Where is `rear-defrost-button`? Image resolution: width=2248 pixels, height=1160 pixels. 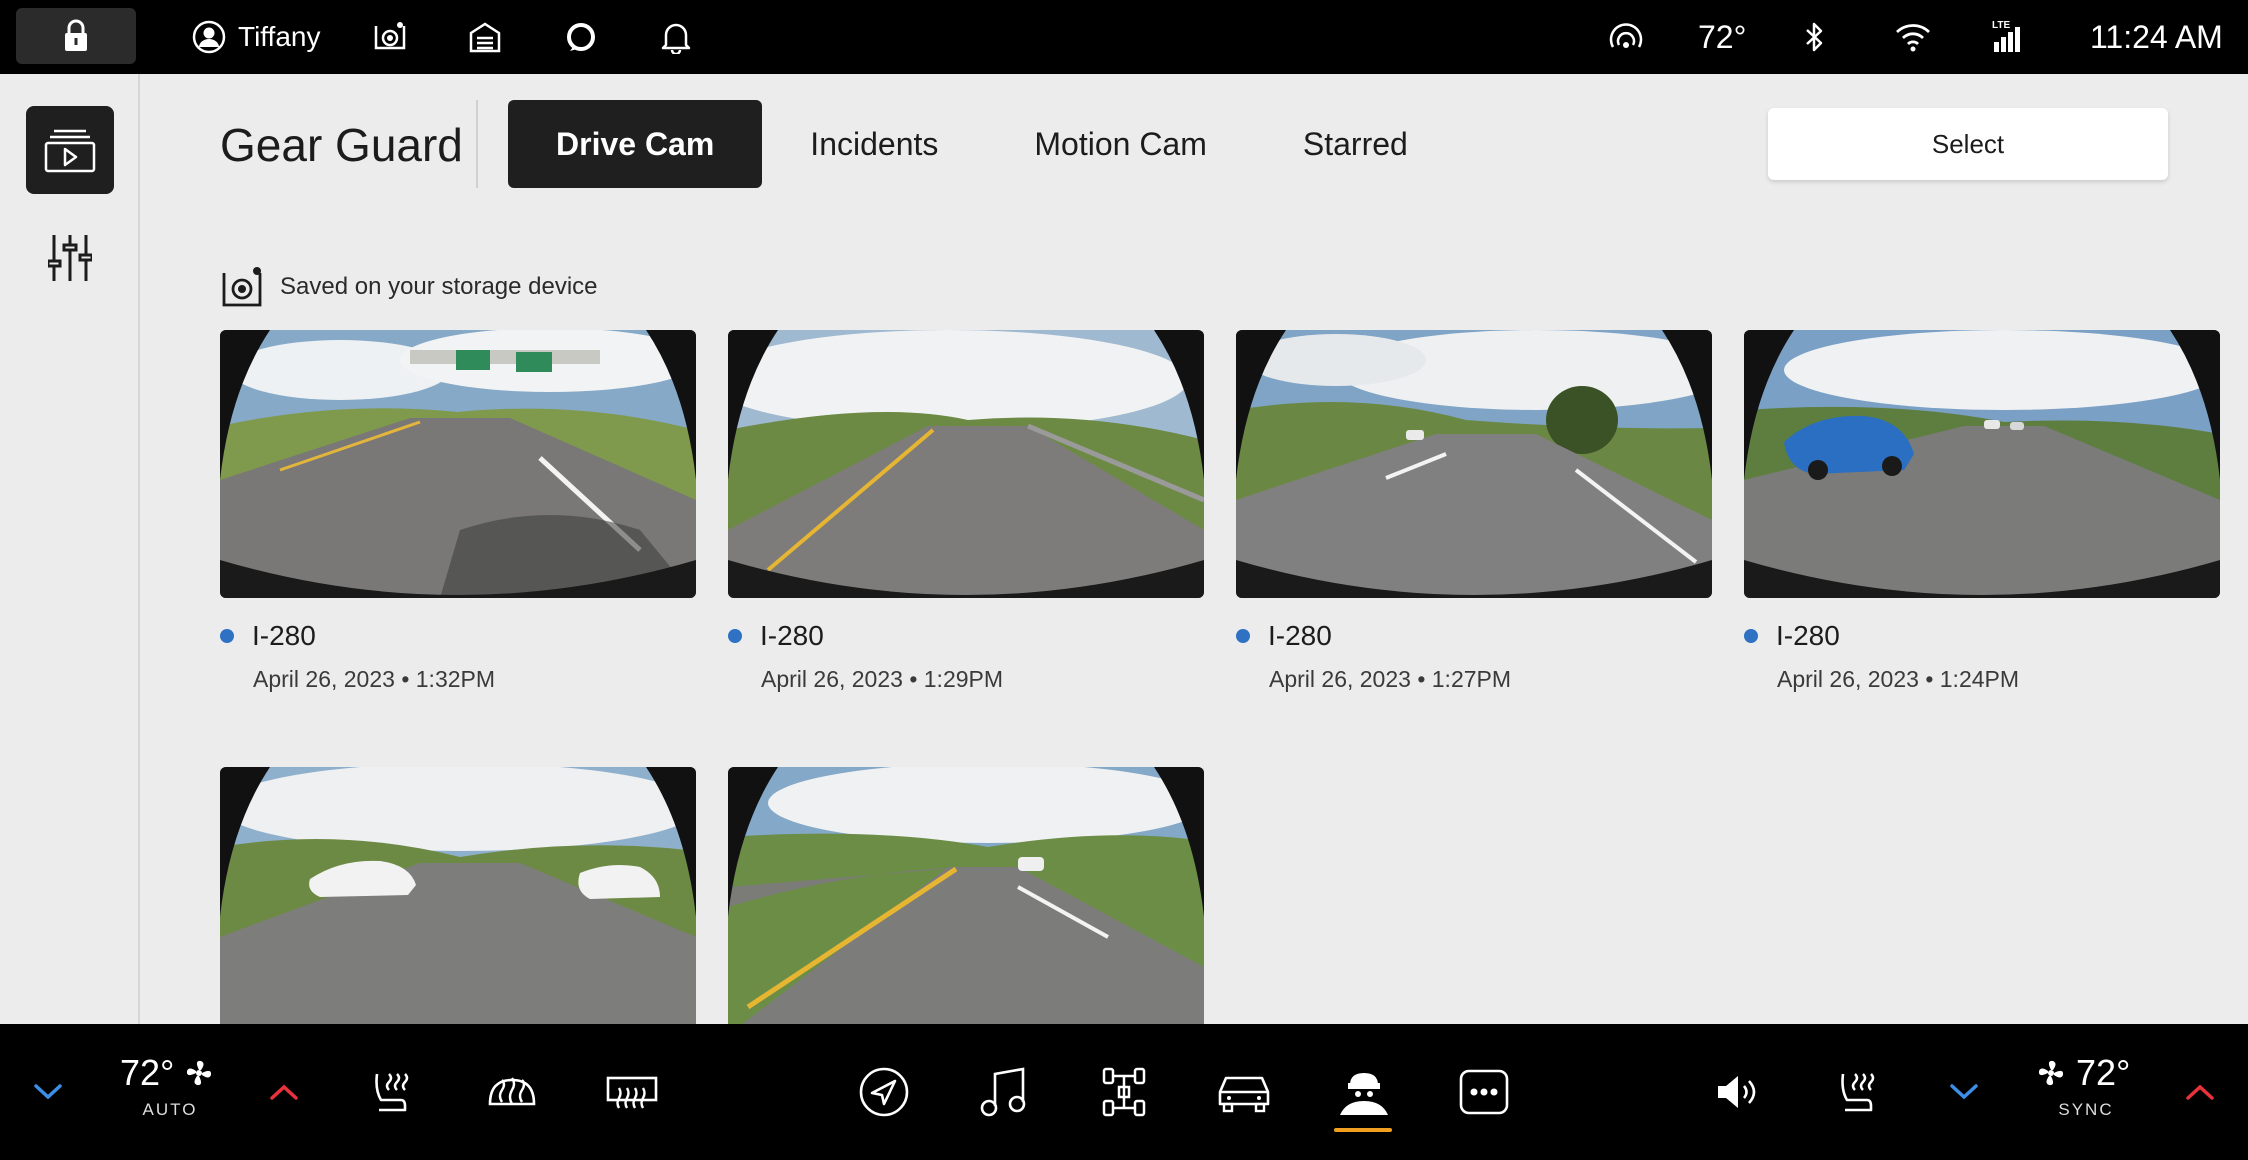 rear-defrost-button is located at coordinates (632, 1092).